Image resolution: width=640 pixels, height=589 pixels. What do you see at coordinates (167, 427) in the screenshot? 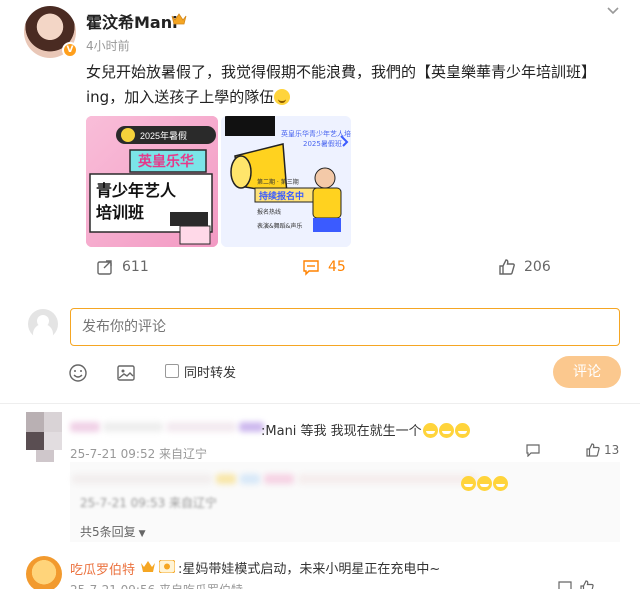
I see `comment-1-author-blurred` at bounding box center [167, 427].